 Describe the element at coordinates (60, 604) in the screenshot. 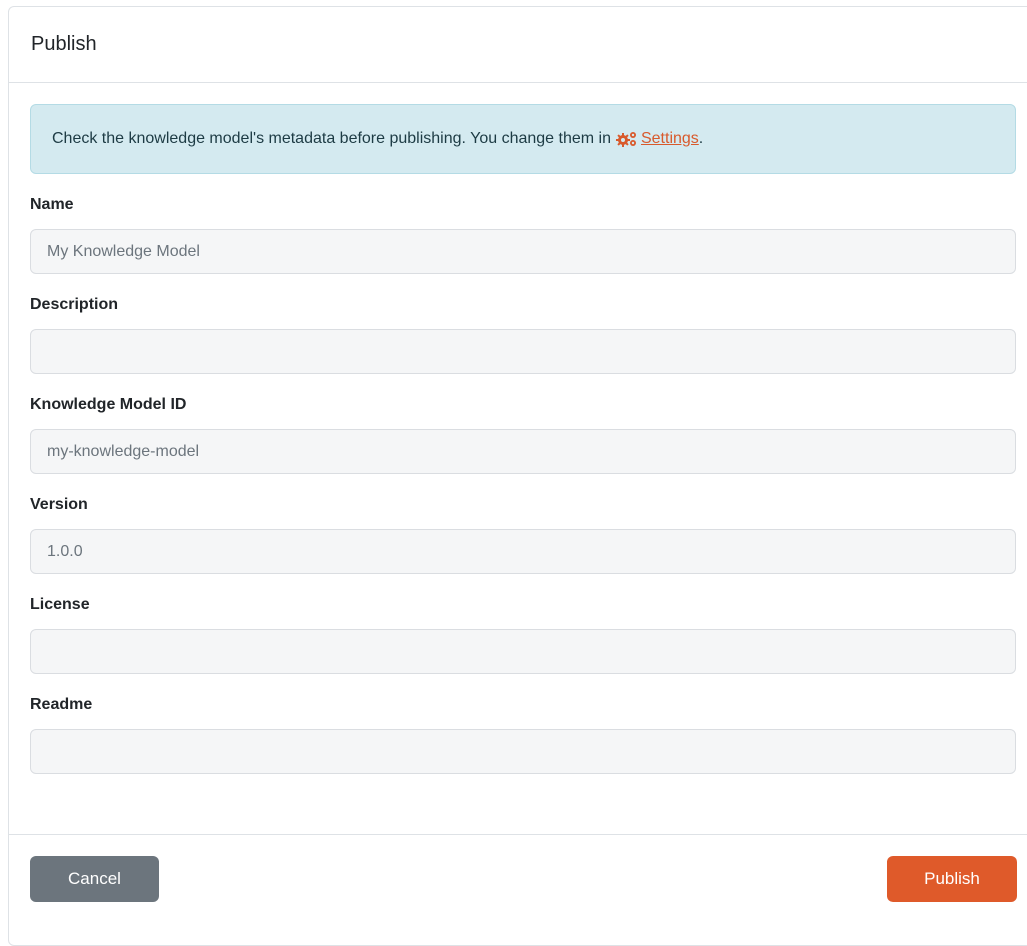

I see `license-label: License` at that location.